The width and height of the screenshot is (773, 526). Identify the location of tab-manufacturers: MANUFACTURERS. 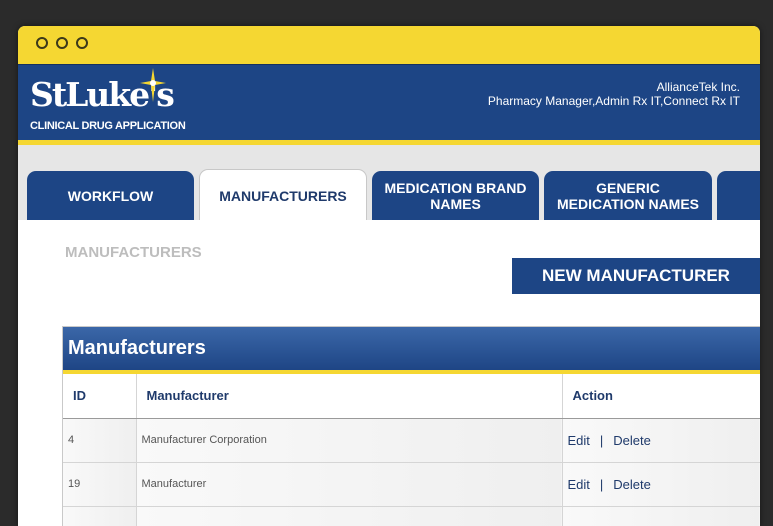
(283, 195).